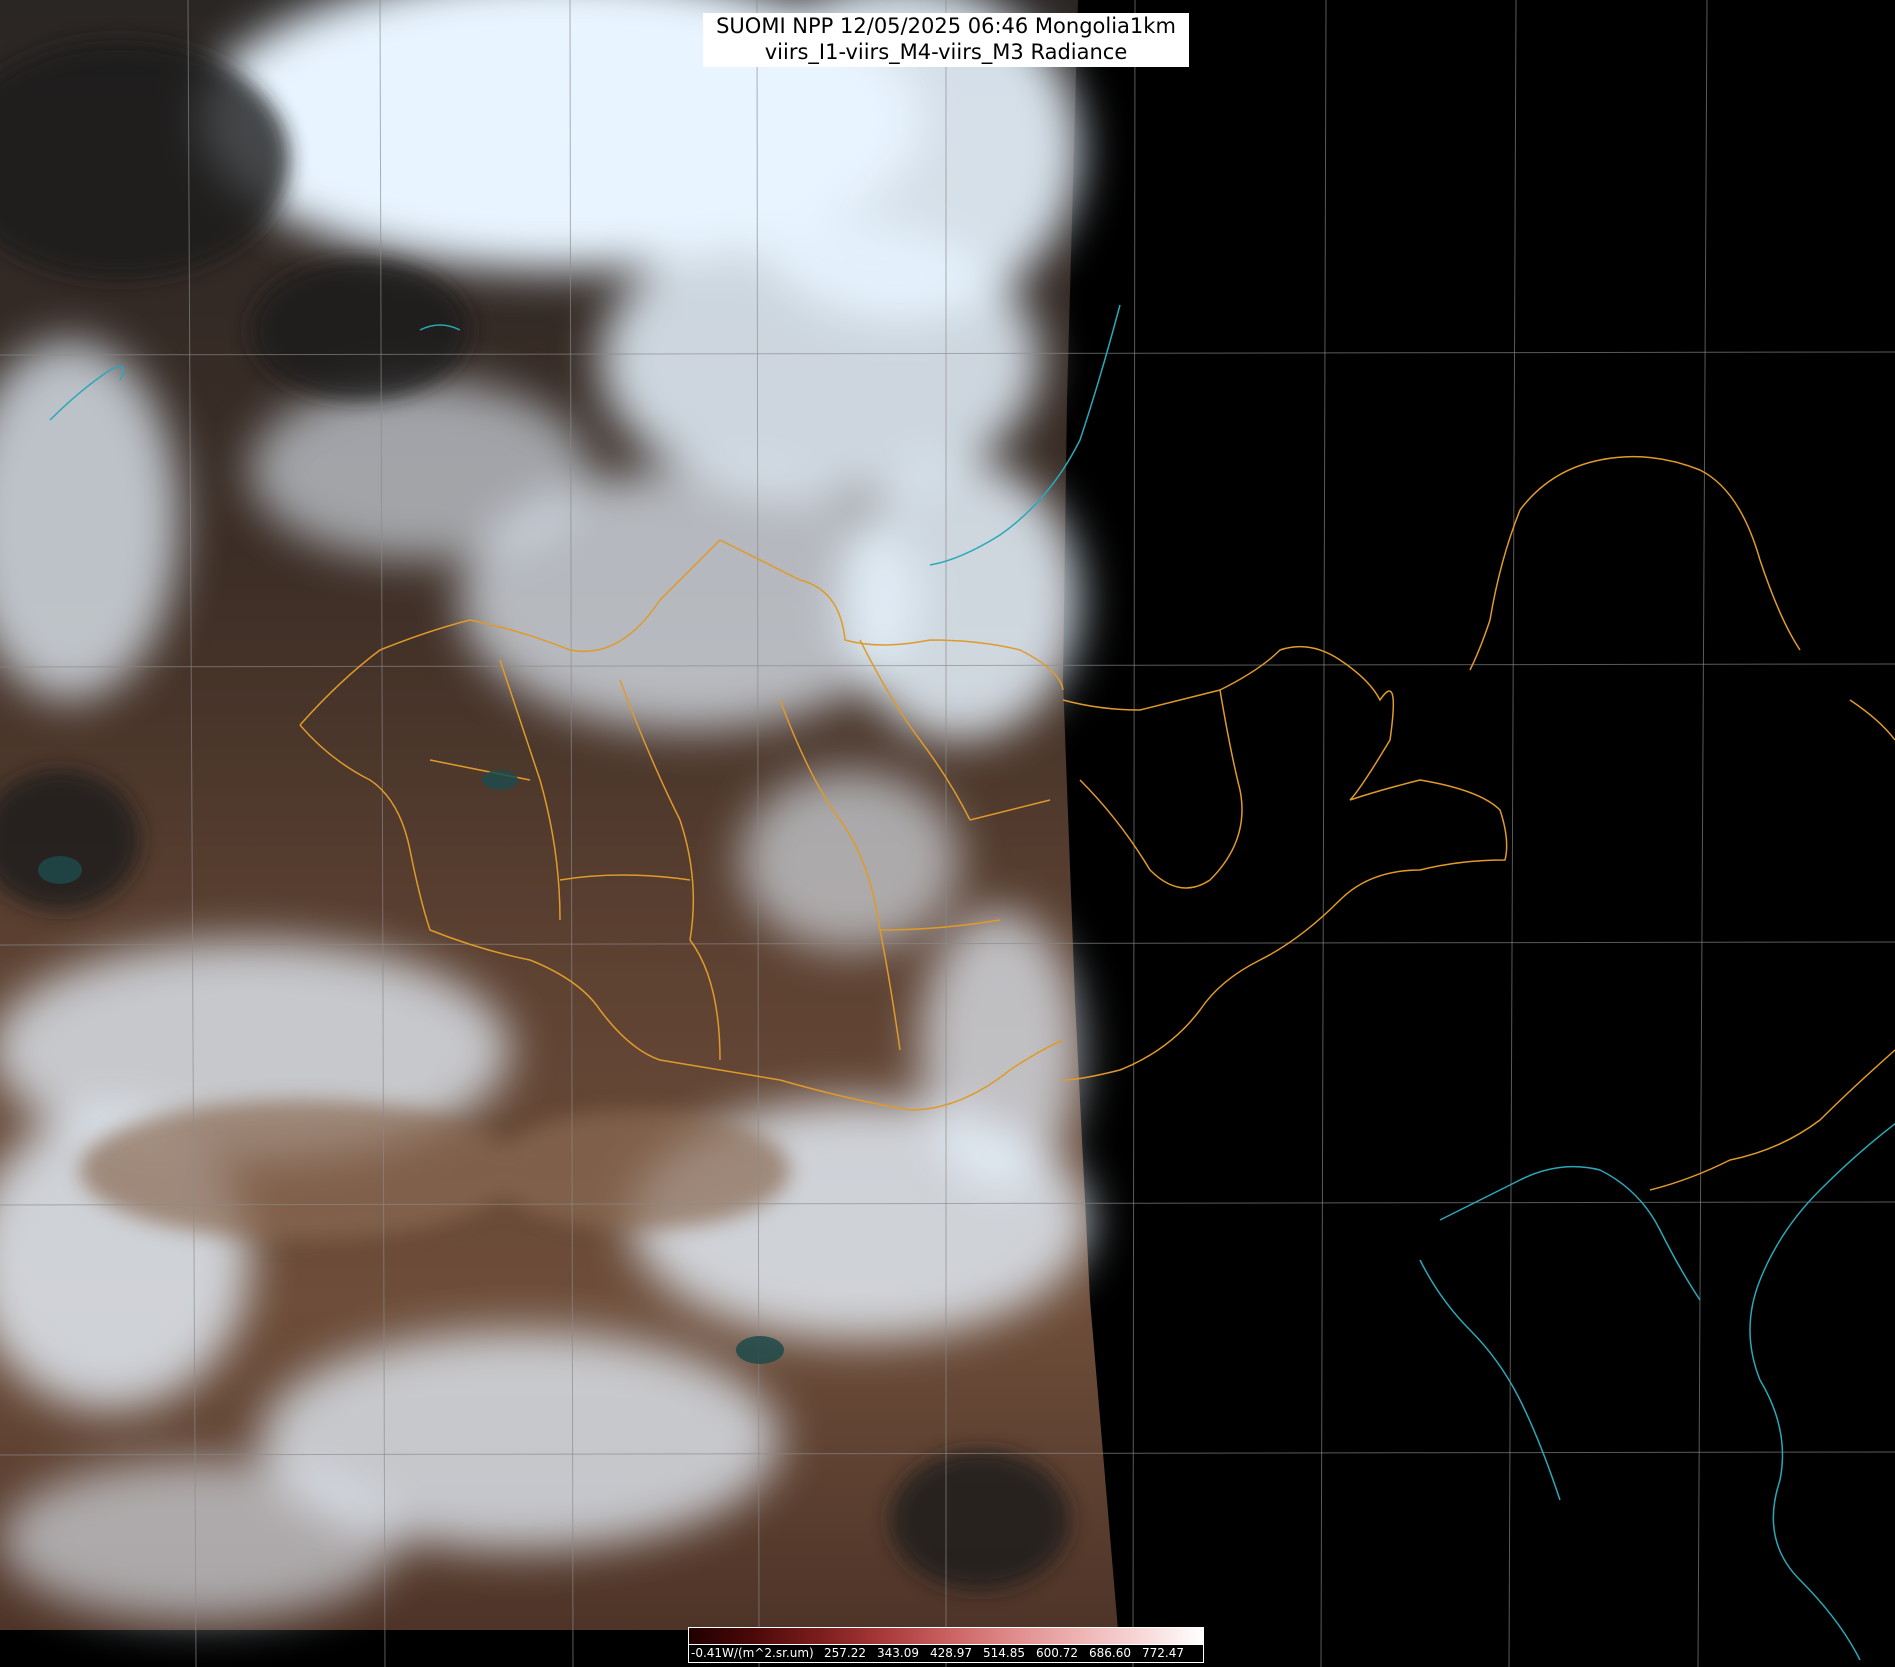  What do you see at coordinates (898, 1653) in the screenshot?
I see `colorbar-label: 343.09` at bounding box center [898, 1653].